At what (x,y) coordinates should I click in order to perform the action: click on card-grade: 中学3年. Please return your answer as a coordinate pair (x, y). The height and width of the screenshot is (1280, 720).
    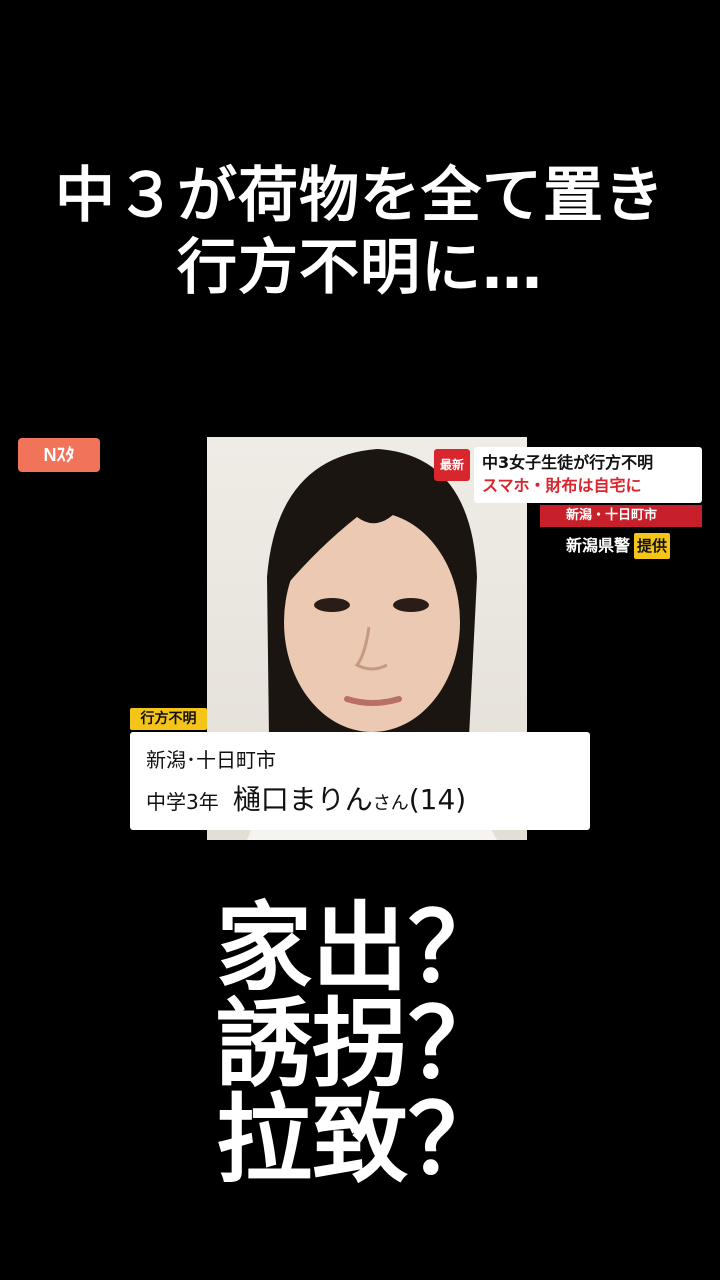
    Looking at the image, I should click on (182, 802).